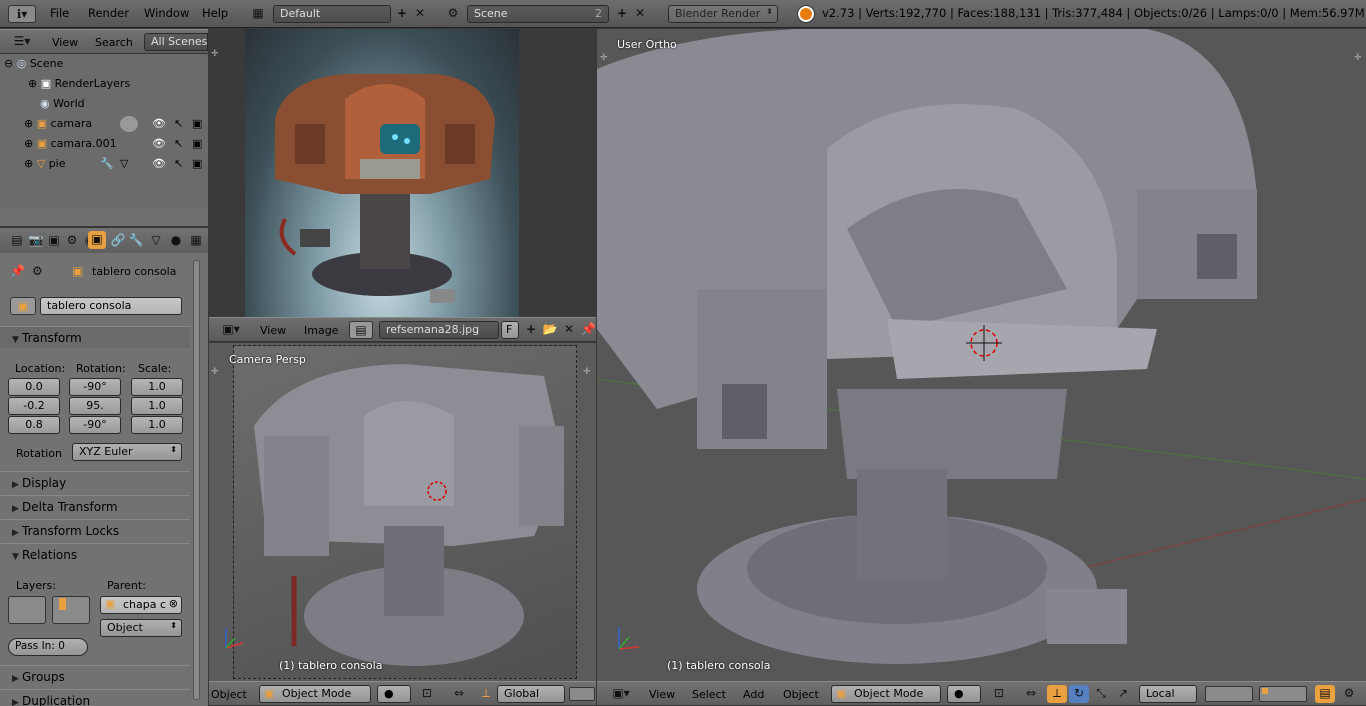 This screenshot has height=706, width=1366. I want to click on select-menu: Select, so click(709, 694).